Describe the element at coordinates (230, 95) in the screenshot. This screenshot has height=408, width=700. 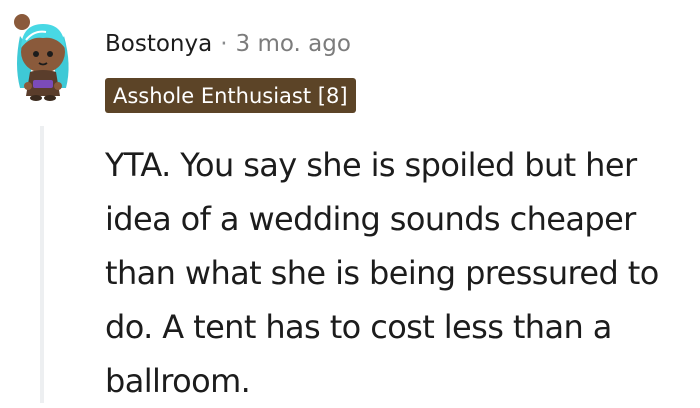
I see `user-flair-badge: Asshole Enthusiast [8]` at that location.